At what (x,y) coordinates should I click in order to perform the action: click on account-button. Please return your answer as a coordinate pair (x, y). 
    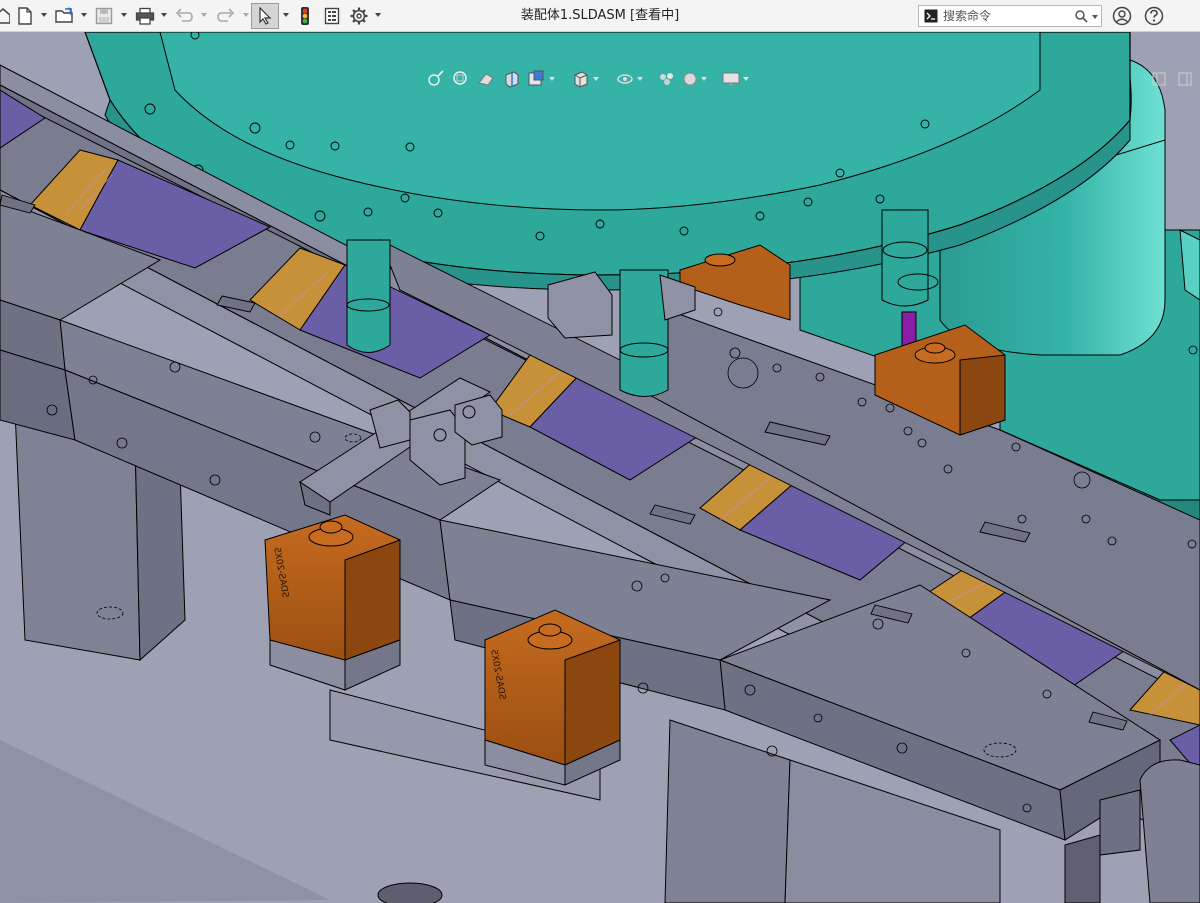
    Looking at the image, I should click on (1122, 16).